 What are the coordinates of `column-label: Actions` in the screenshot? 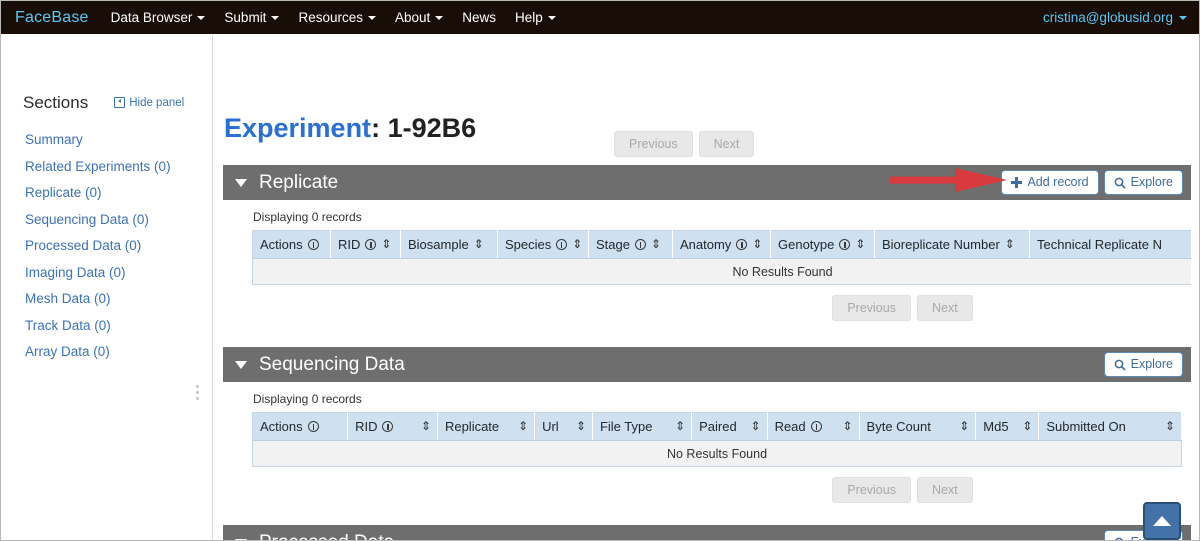 It's located at (281, 426).